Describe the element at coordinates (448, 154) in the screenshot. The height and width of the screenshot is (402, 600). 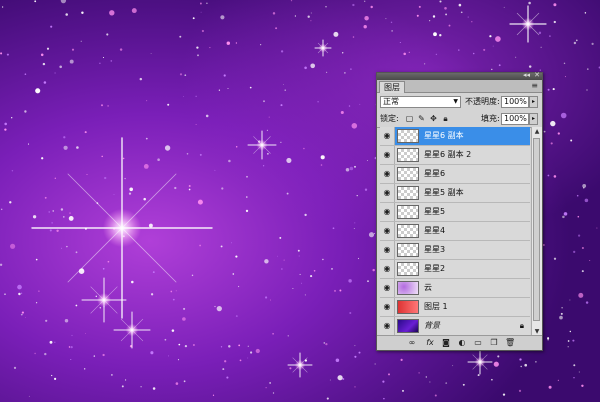
I see `layer-name: 星星6 副本 2` at that location.